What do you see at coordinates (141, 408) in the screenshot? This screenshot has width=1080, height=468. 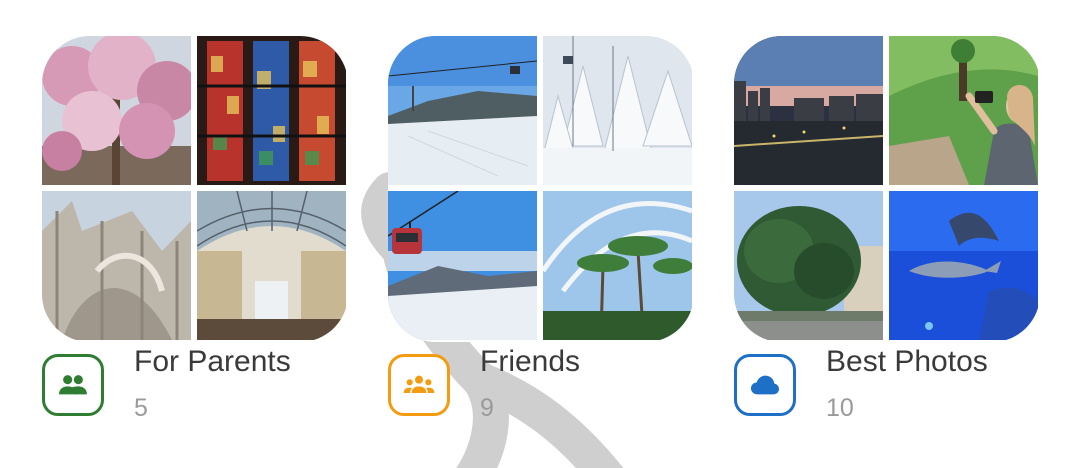 I see `album-item-count: 5` at bounding box center [141, 408].